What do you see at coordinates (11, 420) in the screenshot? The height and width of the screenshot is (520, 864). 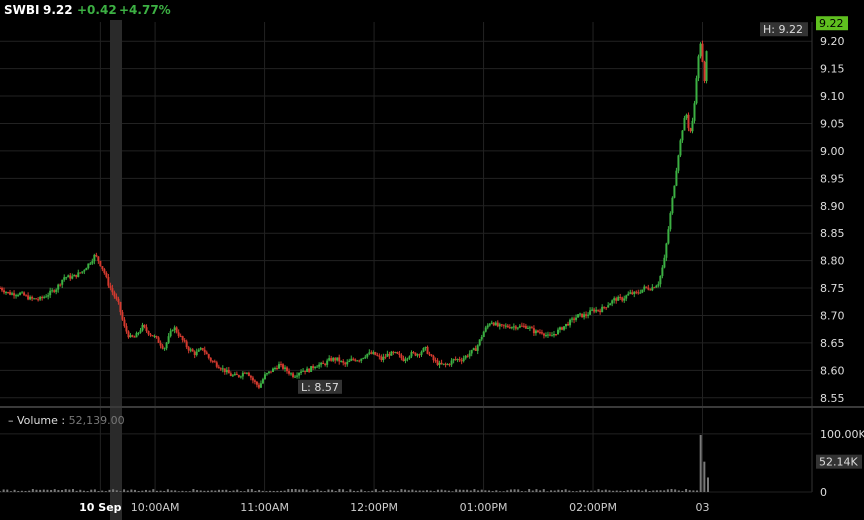 I see `volume-legend-prefix: –` at bounding box center [11, 420].